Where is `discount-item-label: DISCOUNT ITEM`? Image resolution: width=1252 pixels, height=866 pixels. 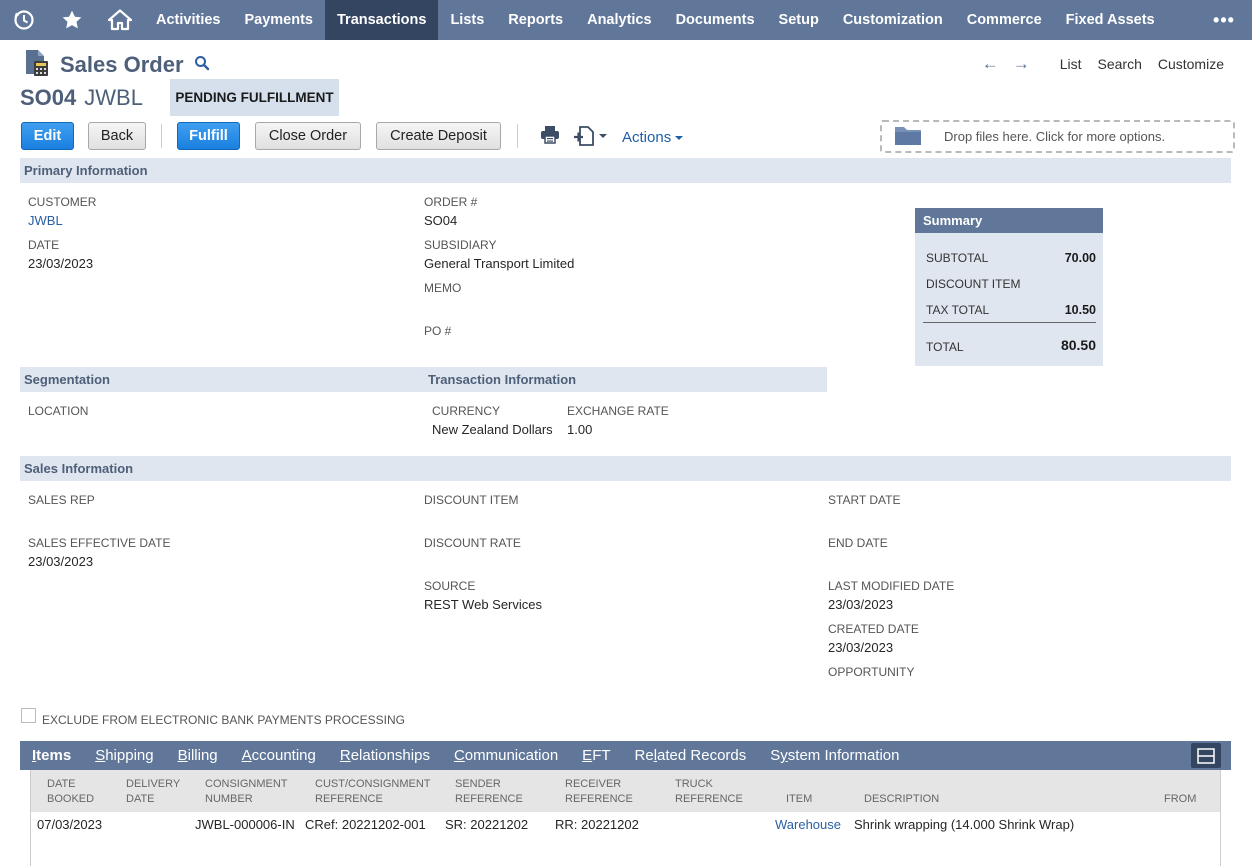
discount-item-label: DISCOUNT ITEM is located at coordinates (471, 500).